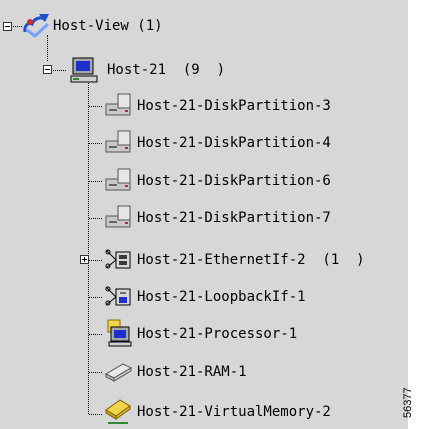 The width and height of the screenshot is (425, 429). What do you see at coordinates (118, 372) in the screenshot?
I see `ram-chip-icon` at bounding box center [118, 372].